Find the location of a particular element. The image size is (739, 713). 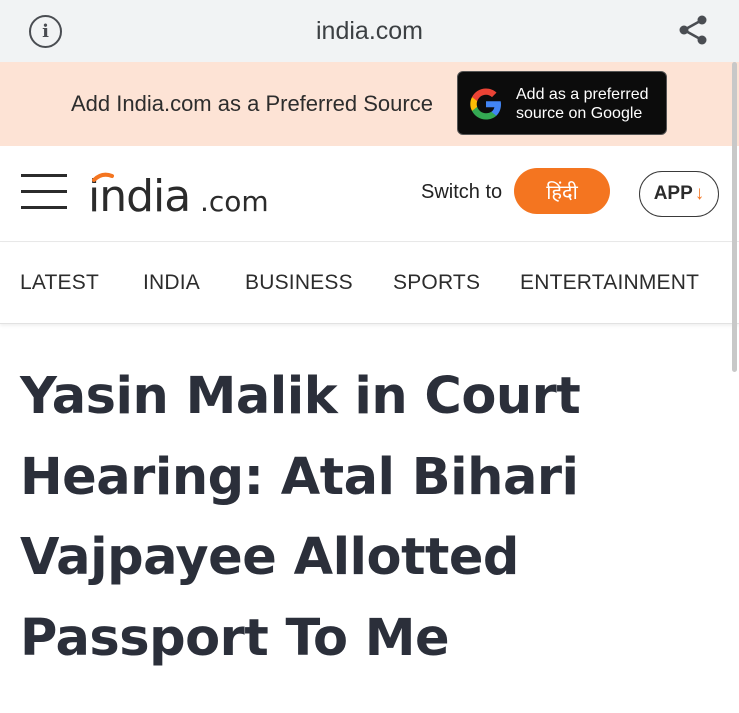

hamburger-menu-icon is located at coordinates (44, 192).